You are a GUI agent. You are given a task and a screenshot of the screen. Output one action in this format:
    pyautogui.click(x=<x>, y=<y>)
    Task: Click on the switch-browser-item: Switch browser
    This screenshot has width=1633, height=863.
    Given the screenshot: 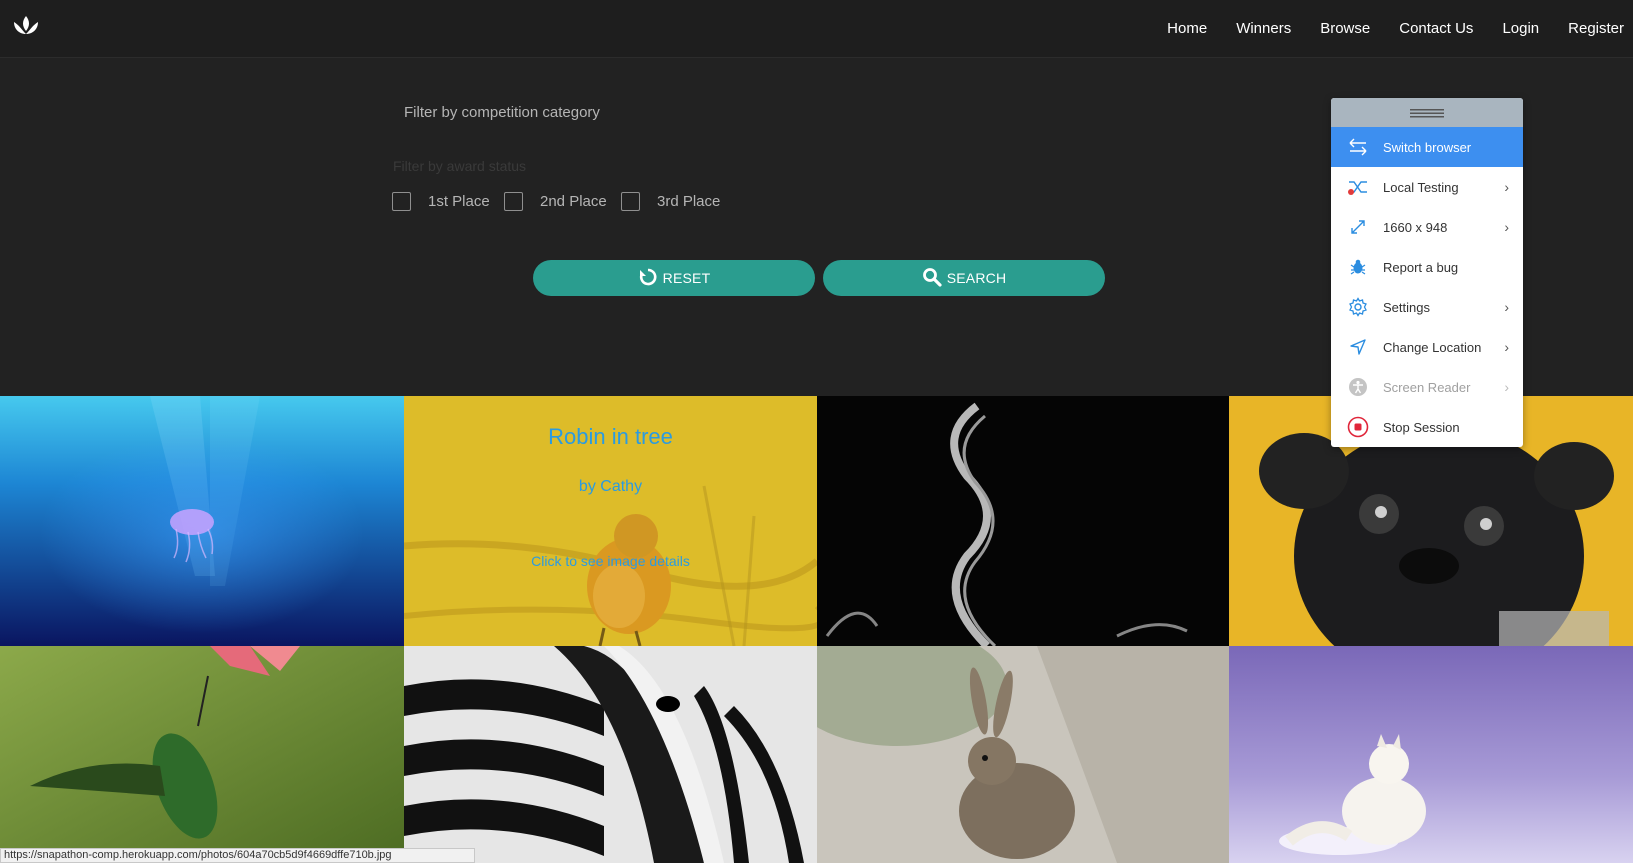 What is the action you would take?
    pyautogui.click(x=1427, y=147)
    